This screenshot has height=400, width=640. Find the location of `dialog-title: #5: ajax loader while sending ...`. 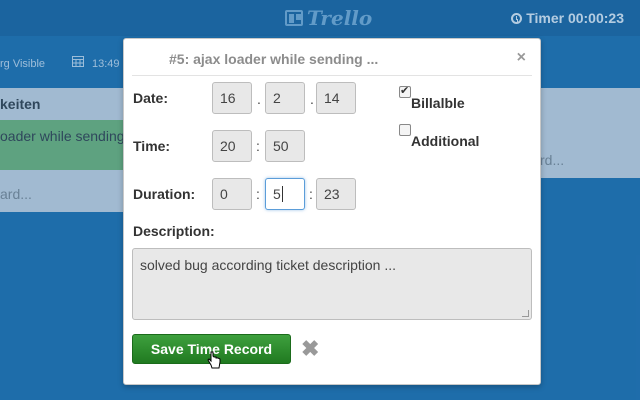

dialog-title: #5: ajax loader while sending ... is located at coordinates (274, 59).